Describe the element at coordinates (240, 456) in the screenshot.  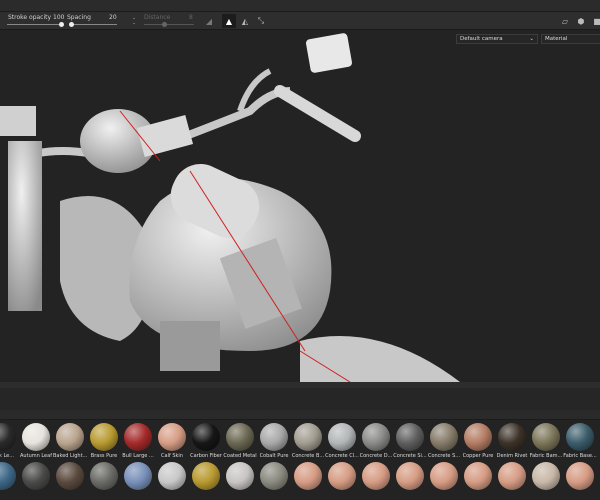
I see `material-label: Coated Metal` at that location.